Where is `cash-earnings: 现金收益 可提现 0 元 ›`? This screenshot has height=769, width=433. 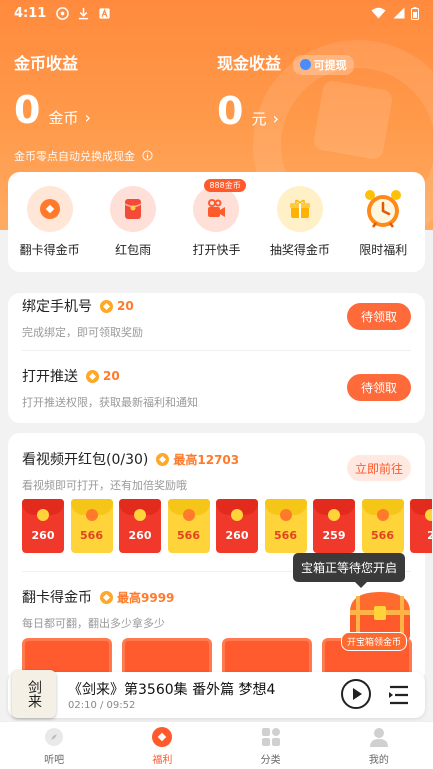 cash-earnings: 现金收益 可提现 0 元 › is located at coordinates (285, 91).